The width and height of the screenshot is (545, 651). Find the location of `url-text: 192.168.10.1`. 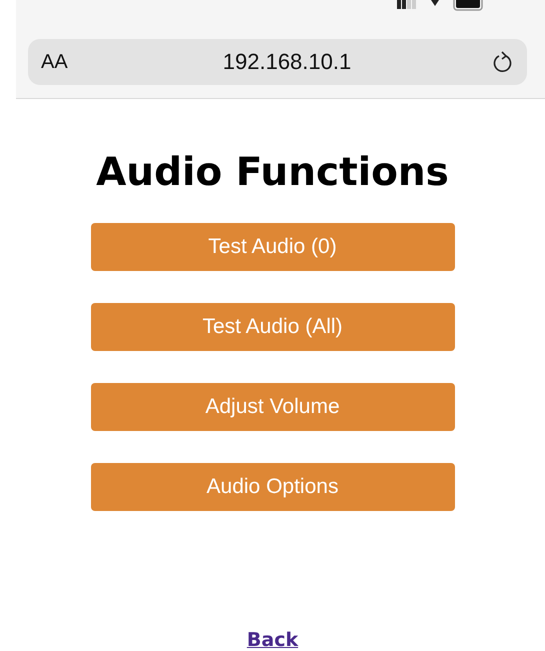

url-text: 192.168.10.1 is located at coordinates (287, 62).